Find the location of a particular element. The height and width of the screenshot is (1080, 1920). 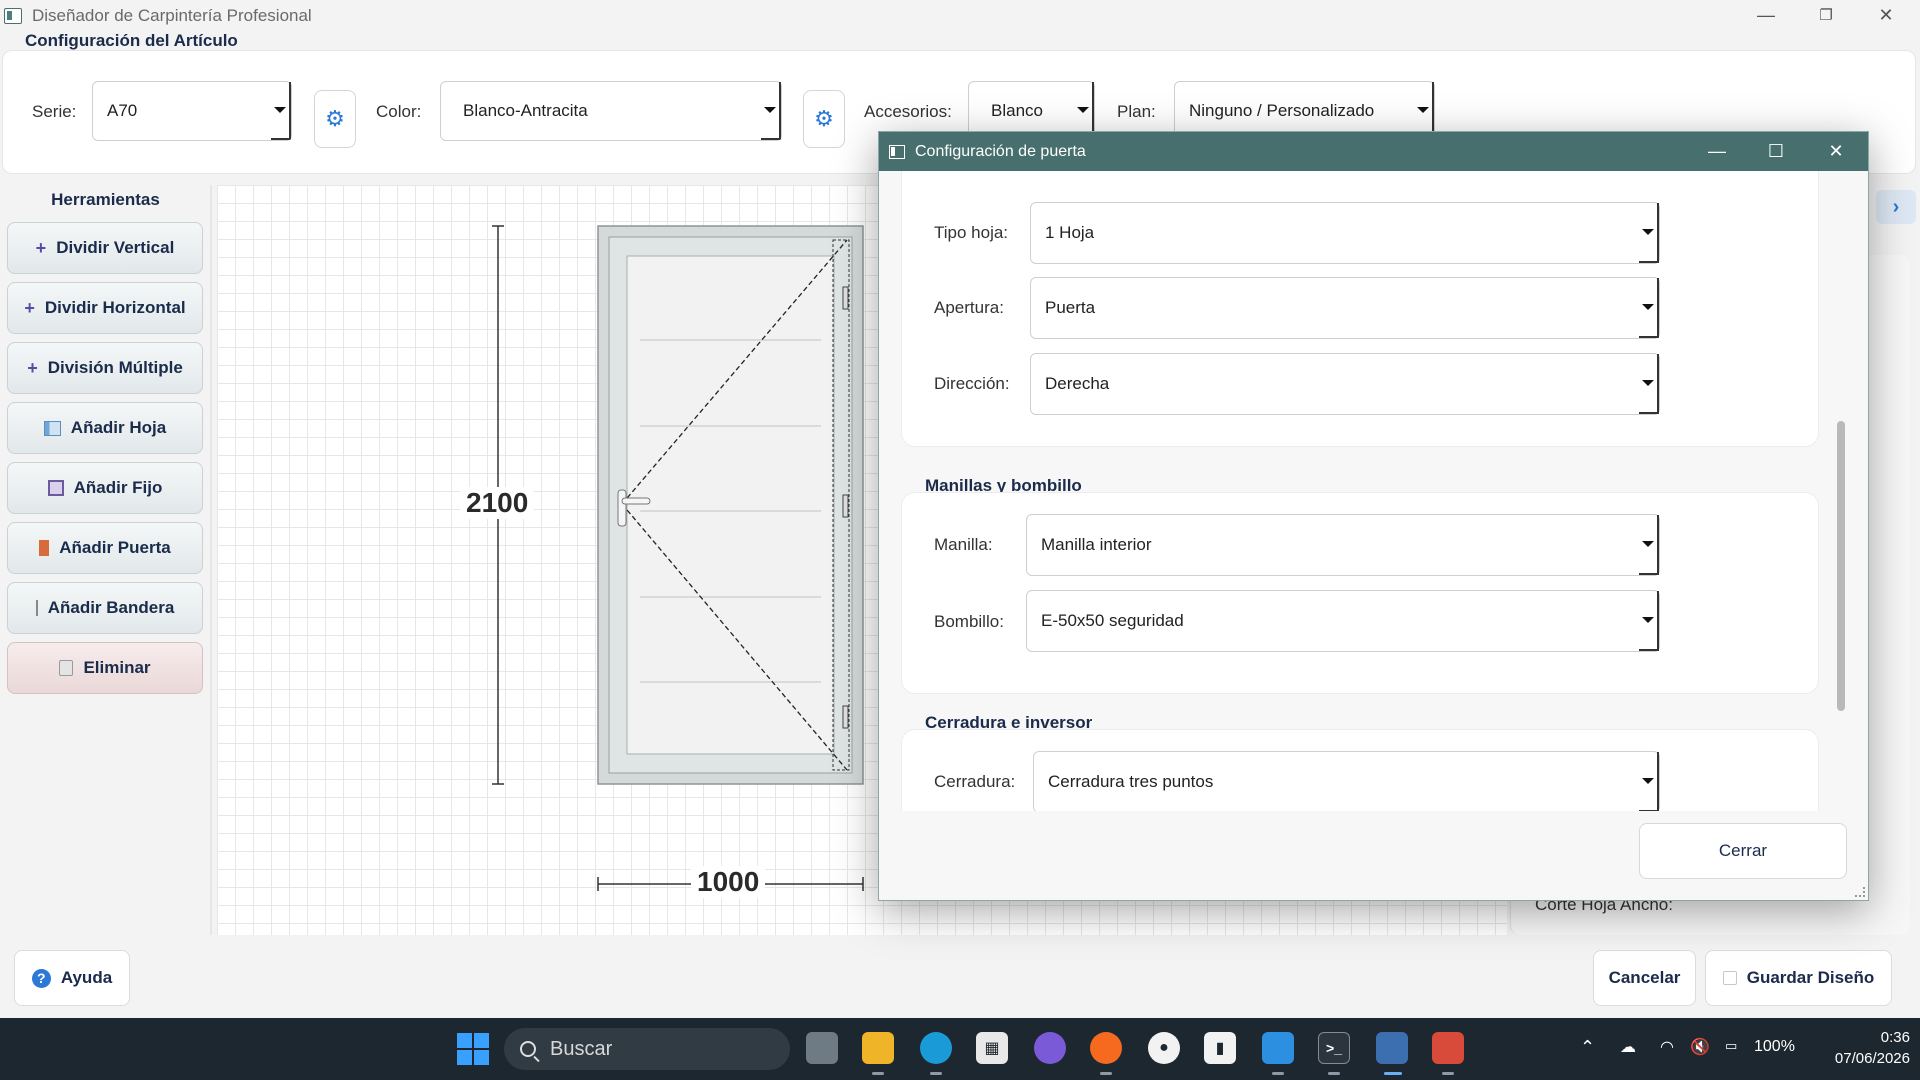

direccion-combobox: Derecha is located at coordinates (1345, 384).